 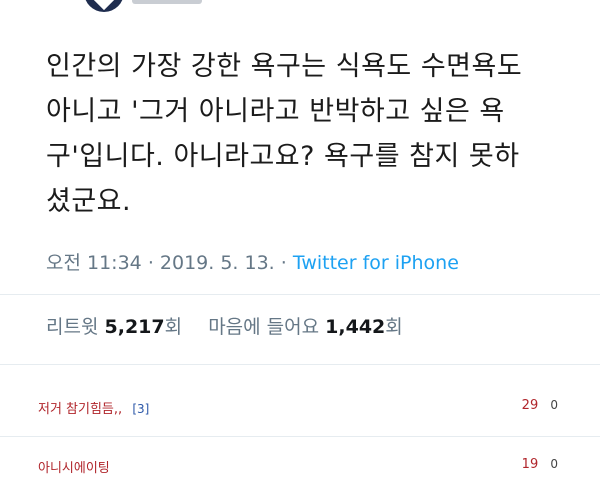 I want to click on retweets-stat: 리트윗 5,217회, so click(x=114, y=327).